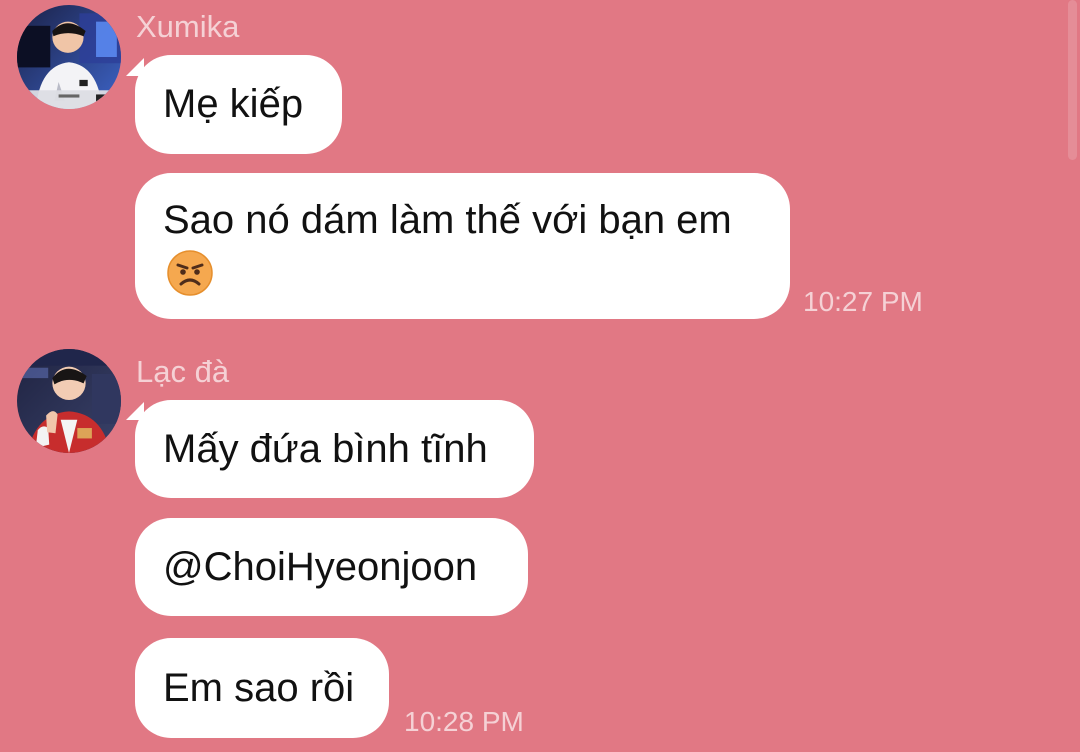 This screenshot has height=752, width=1080. Describe the element at coordinates (462, 246) in the screenshot. I see `message-bubble: Sao nó dám làm thế với bạn em` at that location.